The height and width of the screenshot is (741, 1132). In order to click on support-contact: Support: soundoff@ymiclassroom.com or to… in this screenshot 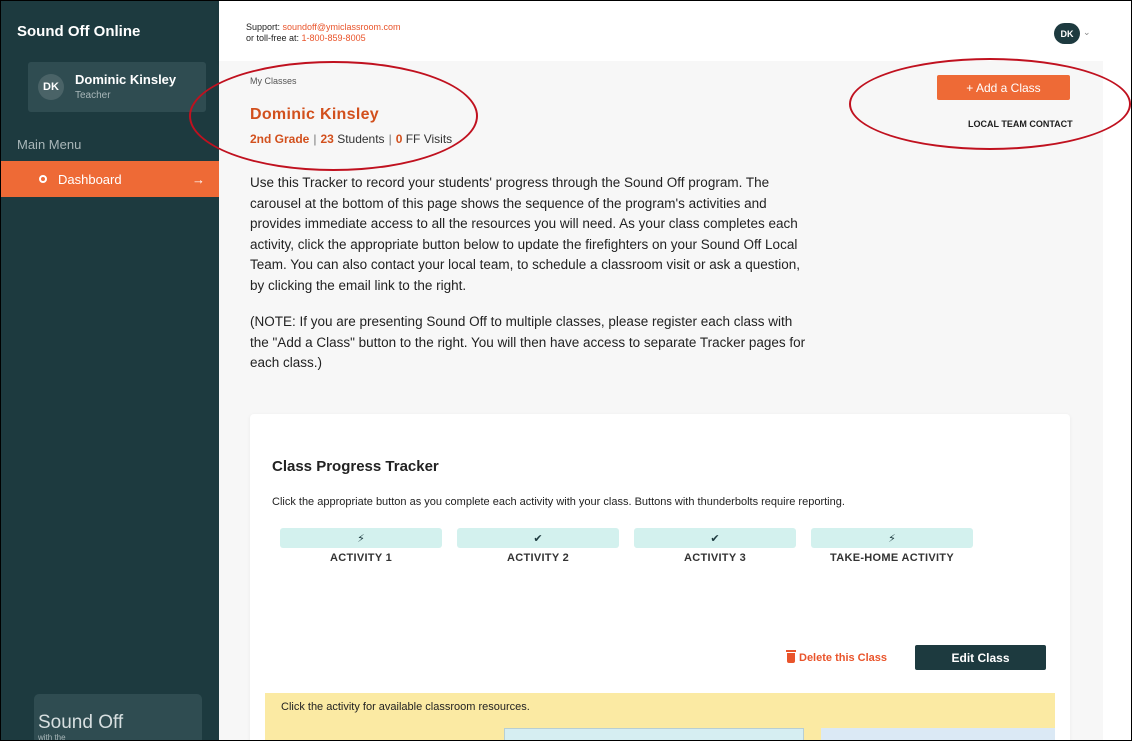, I will do `click(323, 33)`.